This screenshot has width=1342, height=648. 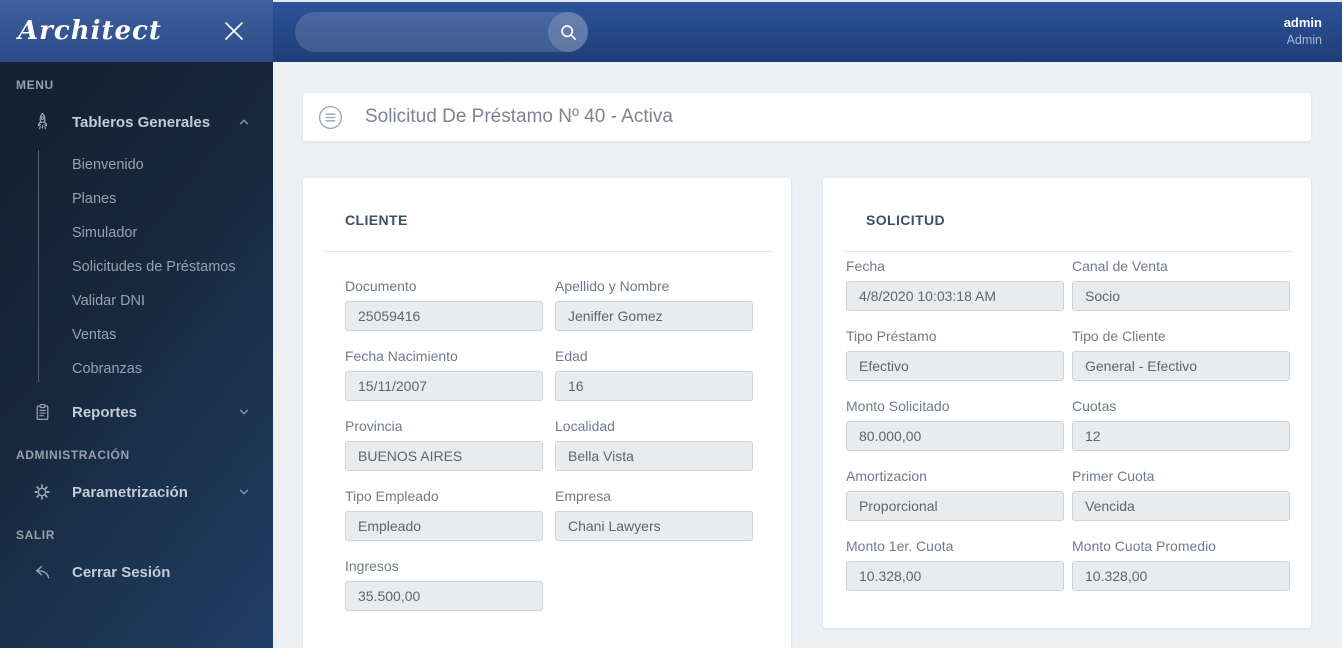 What do you see at coordinates (807, 117) in the screenshot?
I see `page-title-bar: Solicitud De Préstamo Nº 40 - Activa` at bounding box center [807, 117].